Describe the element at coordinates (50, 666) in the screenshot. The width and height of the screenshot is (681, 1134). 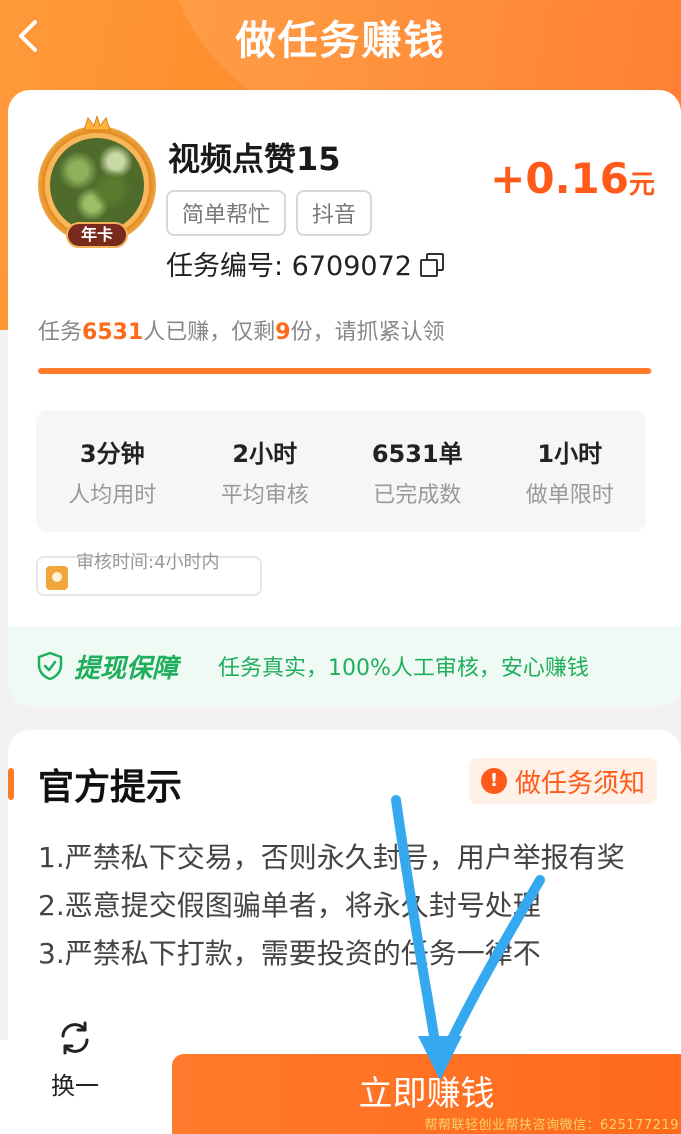
I see `shield-check-icon` at that location.